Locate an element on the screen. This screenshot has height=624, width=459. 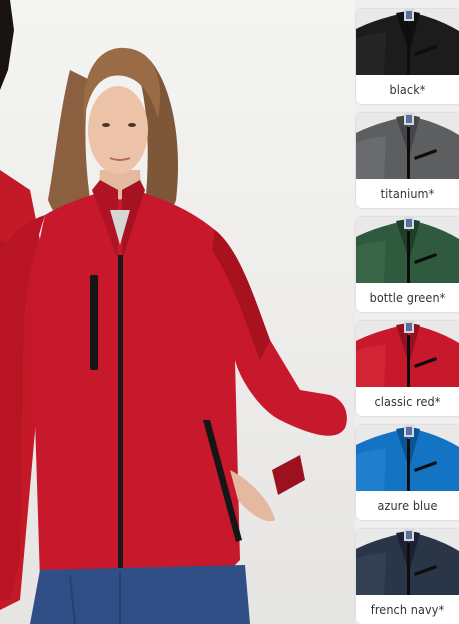
swatch-label: black* is located at coordinates (407, 89).